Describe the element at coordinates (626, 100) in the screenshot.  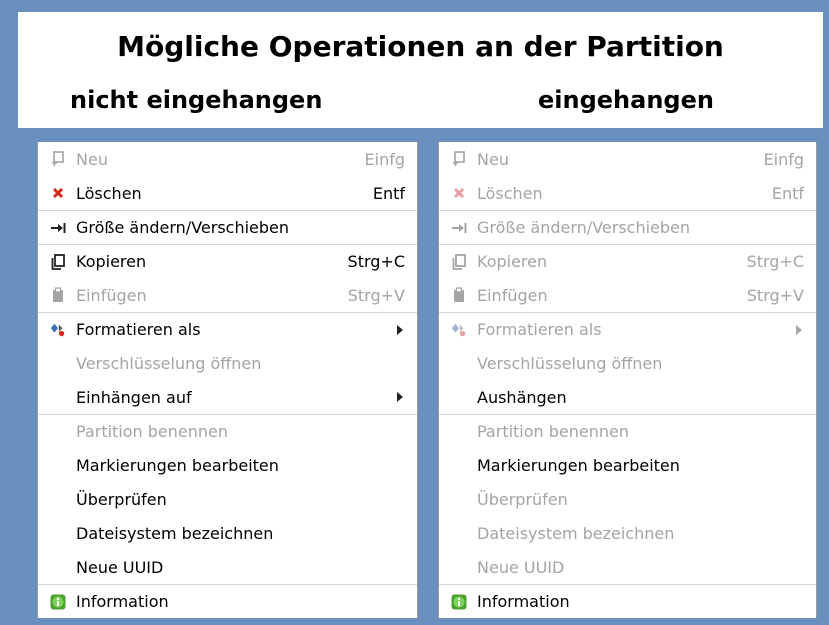
I see `subtitle-mounted: eingehangen` at that location.